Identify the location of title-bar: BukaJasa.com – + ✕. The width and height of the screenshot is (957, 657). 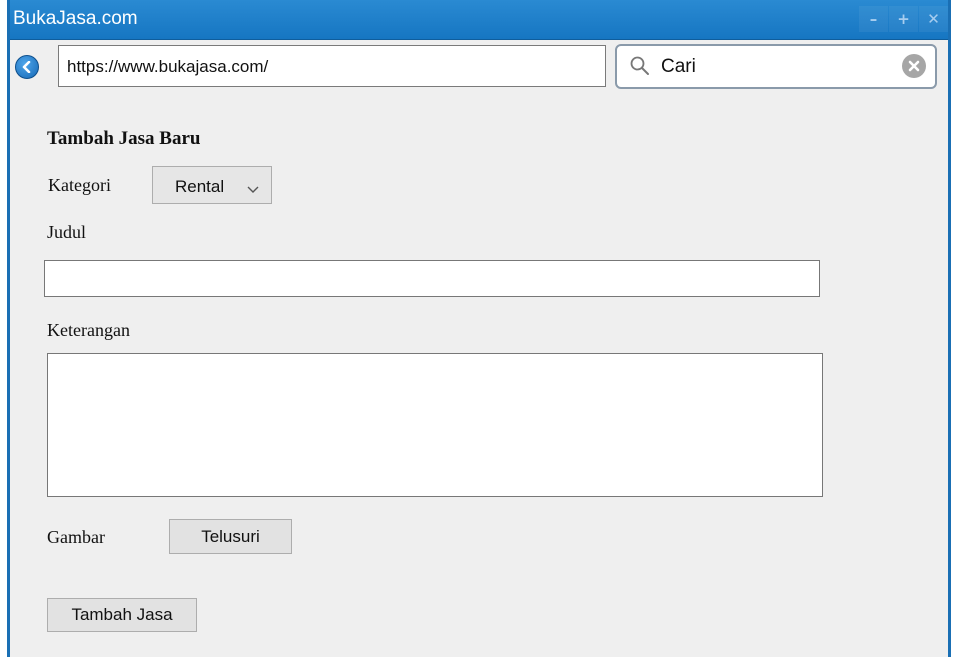
(479, 20).